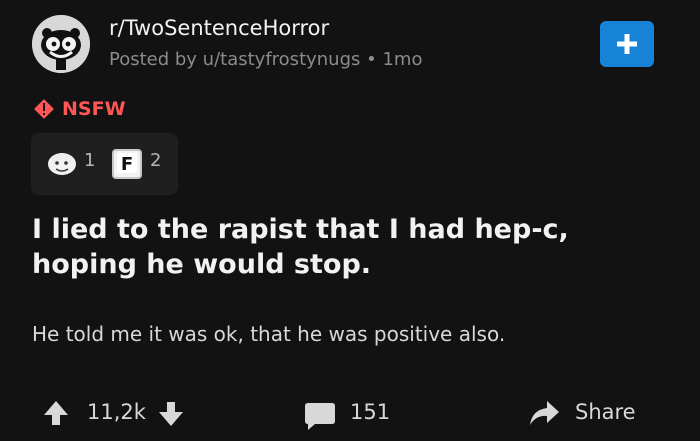 This screenshot has height=441, width=700. I want to click on subreddit-avatar, so click(61, 44).